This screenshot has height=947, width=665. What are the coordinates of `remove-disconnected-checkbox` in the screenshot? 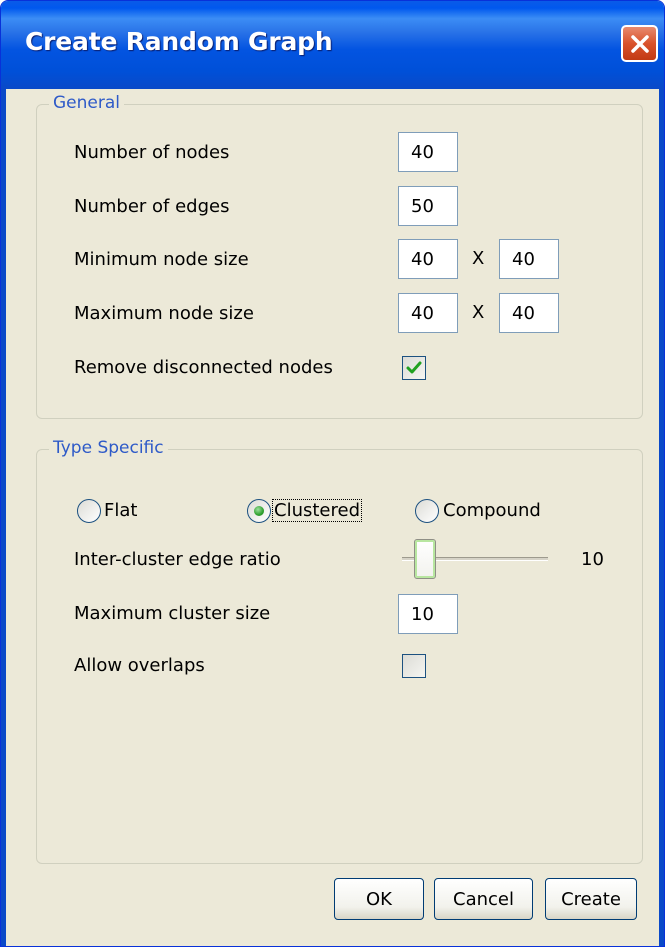 It's located at (414, 368).